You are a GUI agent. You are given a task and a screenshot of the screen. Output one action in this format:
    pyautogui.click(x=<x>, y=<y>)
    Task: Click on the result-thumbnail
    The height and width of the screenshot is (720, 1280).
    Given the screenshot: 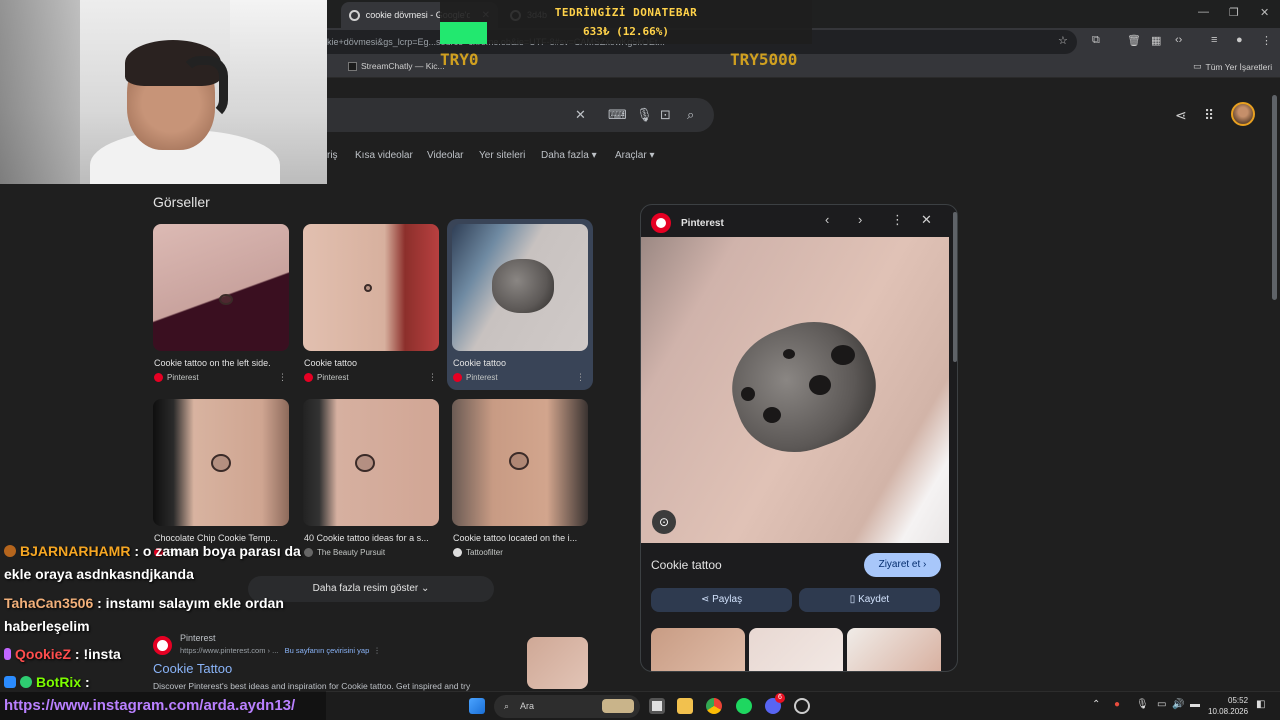 What is the action you would take?
    pyautogui.click(x=557, y=663)
    